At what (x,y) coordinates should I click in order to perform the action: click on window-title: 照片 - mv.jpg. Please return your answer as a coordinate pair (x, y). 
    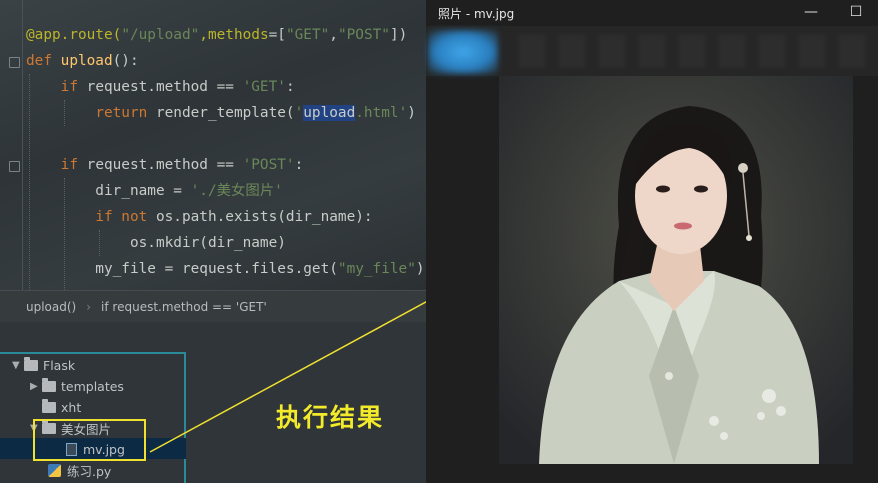
    Looking at the image, I should click on (476, 14).